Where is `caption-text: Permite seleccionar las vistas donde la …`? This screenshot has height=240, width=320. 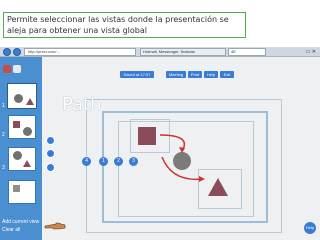 caption-text: Permite seleccionar las vistas donde la … is located at coordinates (118, 25).